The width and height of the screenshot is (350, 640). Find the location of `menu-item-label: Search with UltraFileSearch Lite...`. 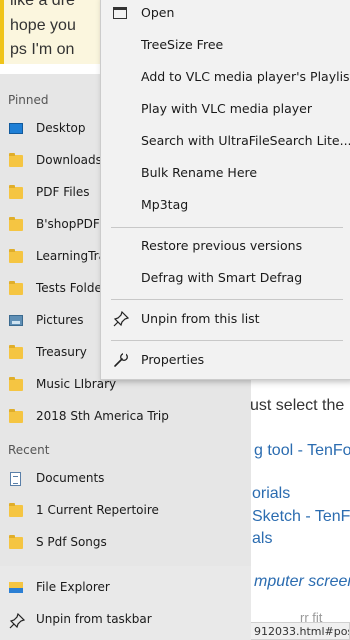

menu-item-label: Search with UltraFileSearch Lite... is located at coordinates (245, 140).